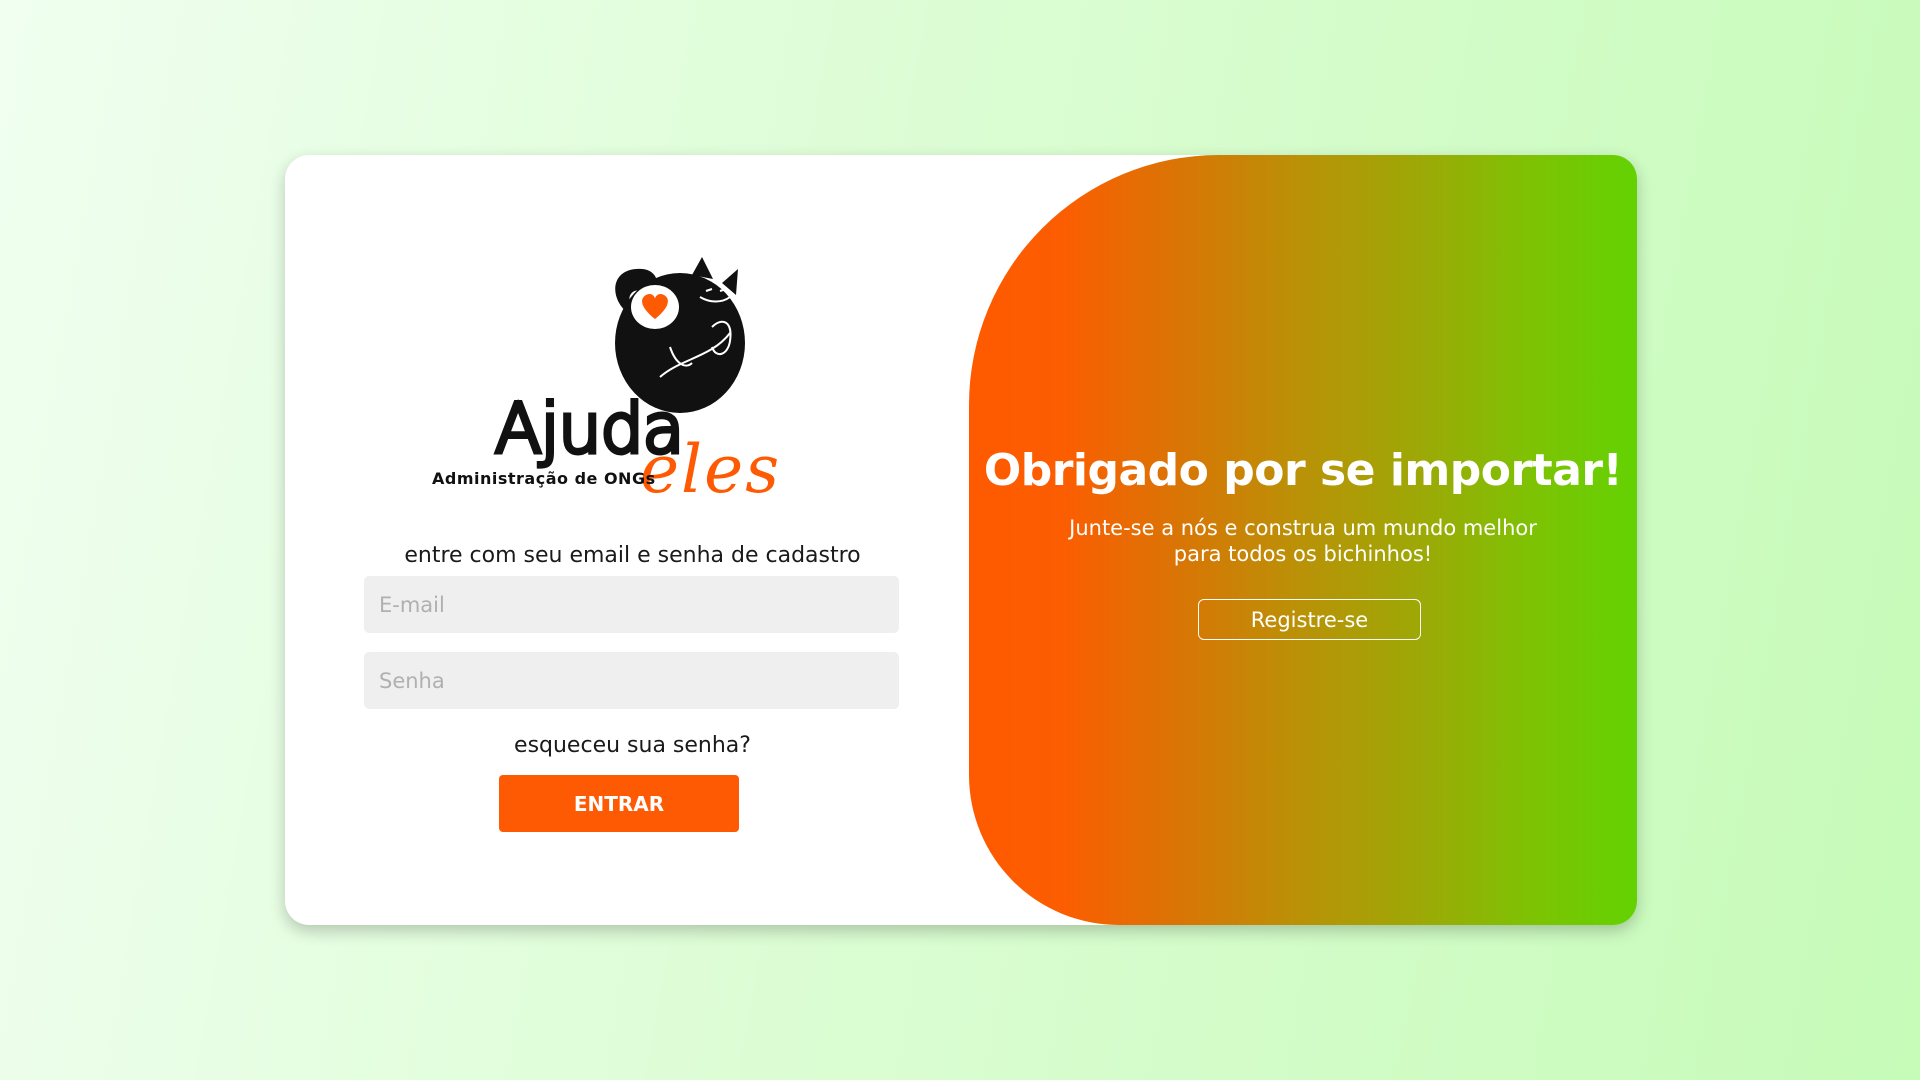  Describe the element at coordinates (710, 469) in the screenshot. I see `brand-script-text: eles` at that location.